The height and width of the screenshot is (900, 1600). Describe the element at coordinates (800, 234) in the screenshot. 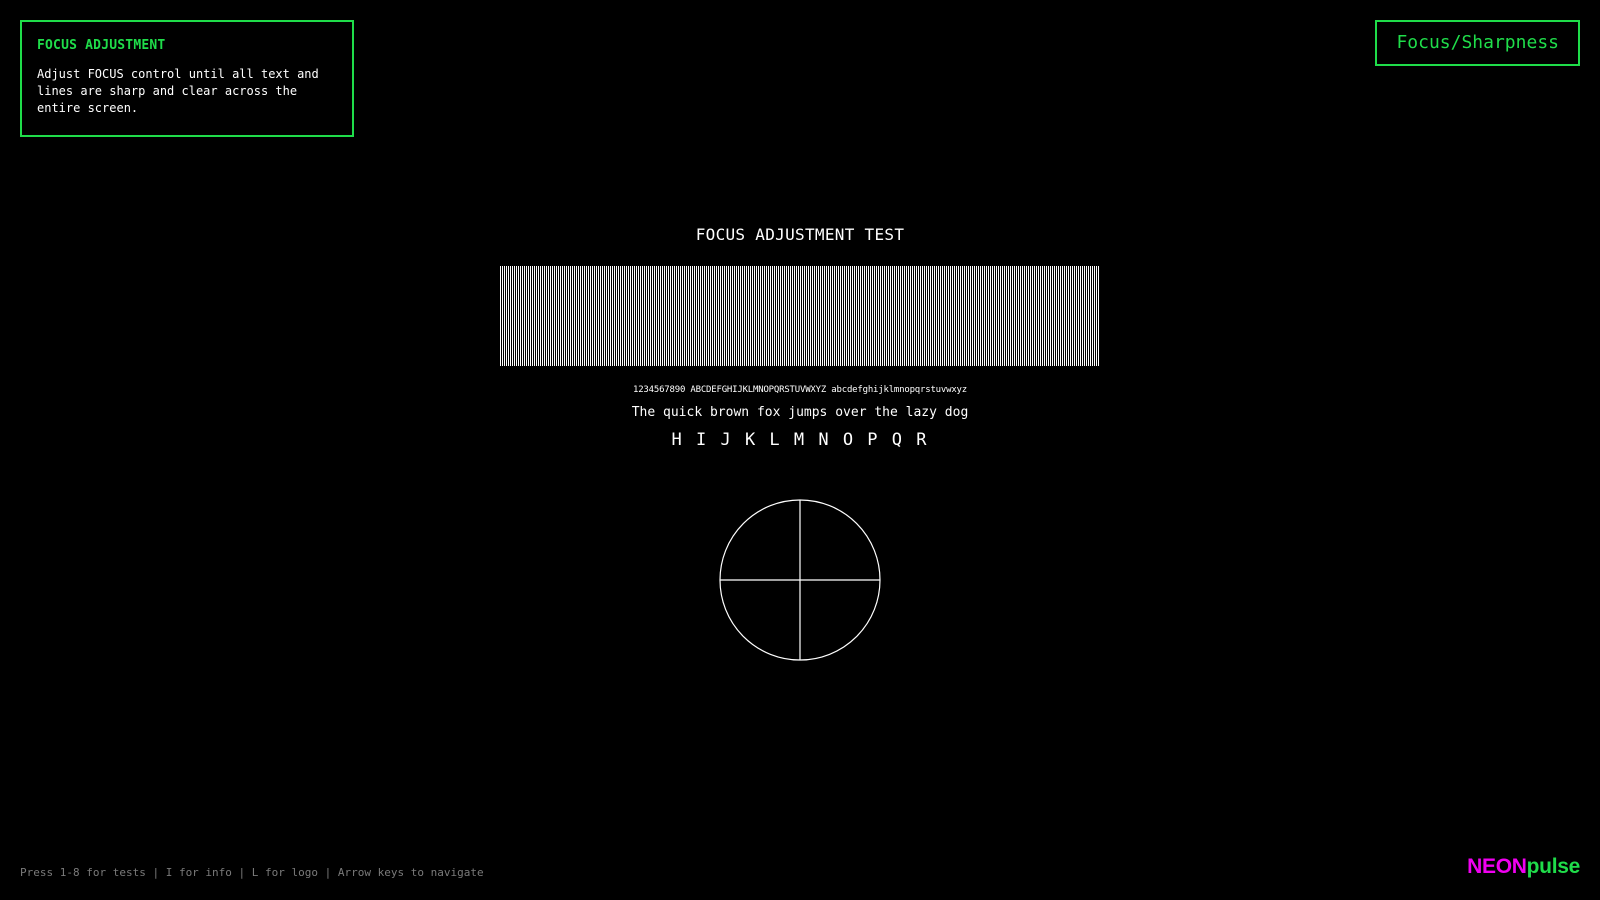

I see `test-title: FOCUS ADJUSTMENT TEST` at that location.